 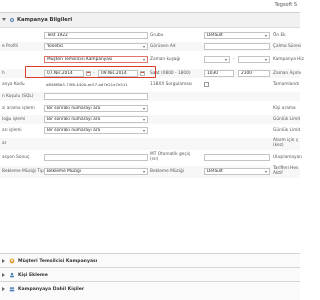 What do you see at coordinates (287, 46) in the screenshot?
I see `ring-duration-label: Çalma Süresi` at bounding box center [287, 46].